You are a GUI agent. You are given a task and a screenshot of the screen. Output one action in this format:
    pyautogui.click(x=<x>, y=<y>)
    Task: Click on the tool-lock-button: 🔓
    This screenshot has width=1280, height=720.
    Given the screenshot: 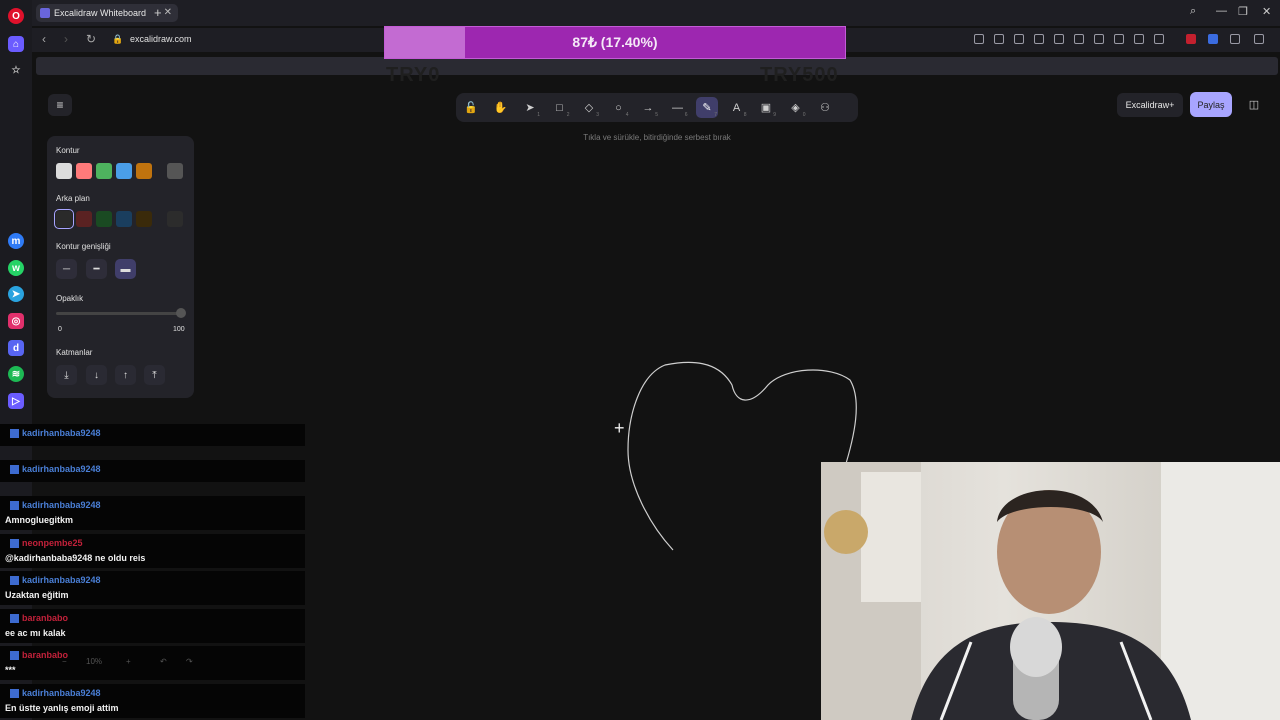 What is the action you would take?
    pyautogui.click(x=471, y=107)
    